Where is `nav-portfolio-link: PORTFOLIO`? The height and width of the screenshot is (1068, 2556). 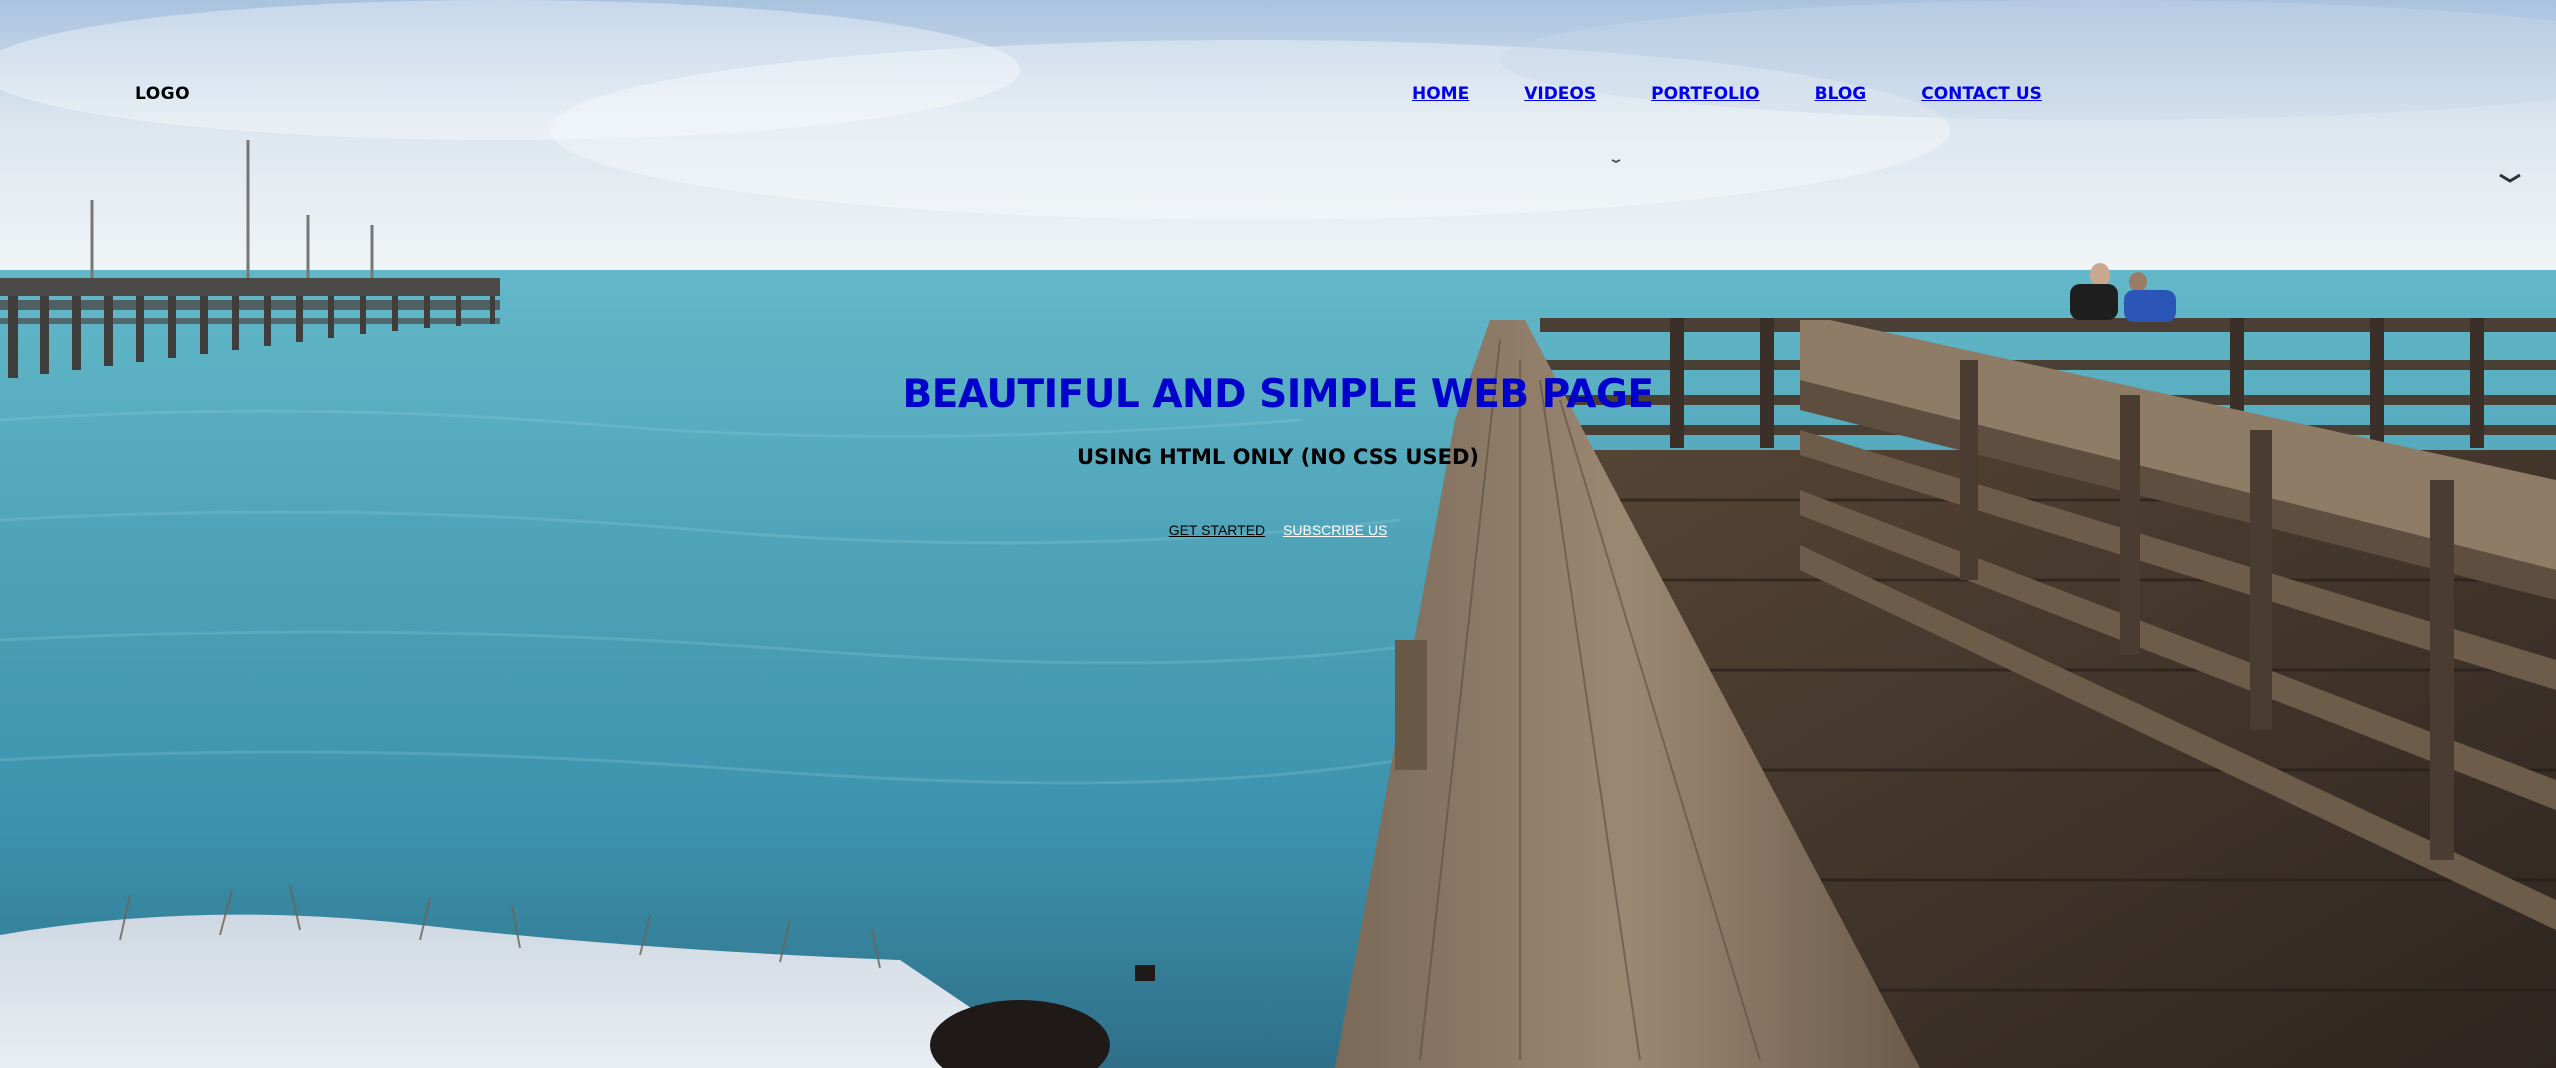 nav-portfolio-link: PORTFOLIO is located at coordinates (1705, 94).